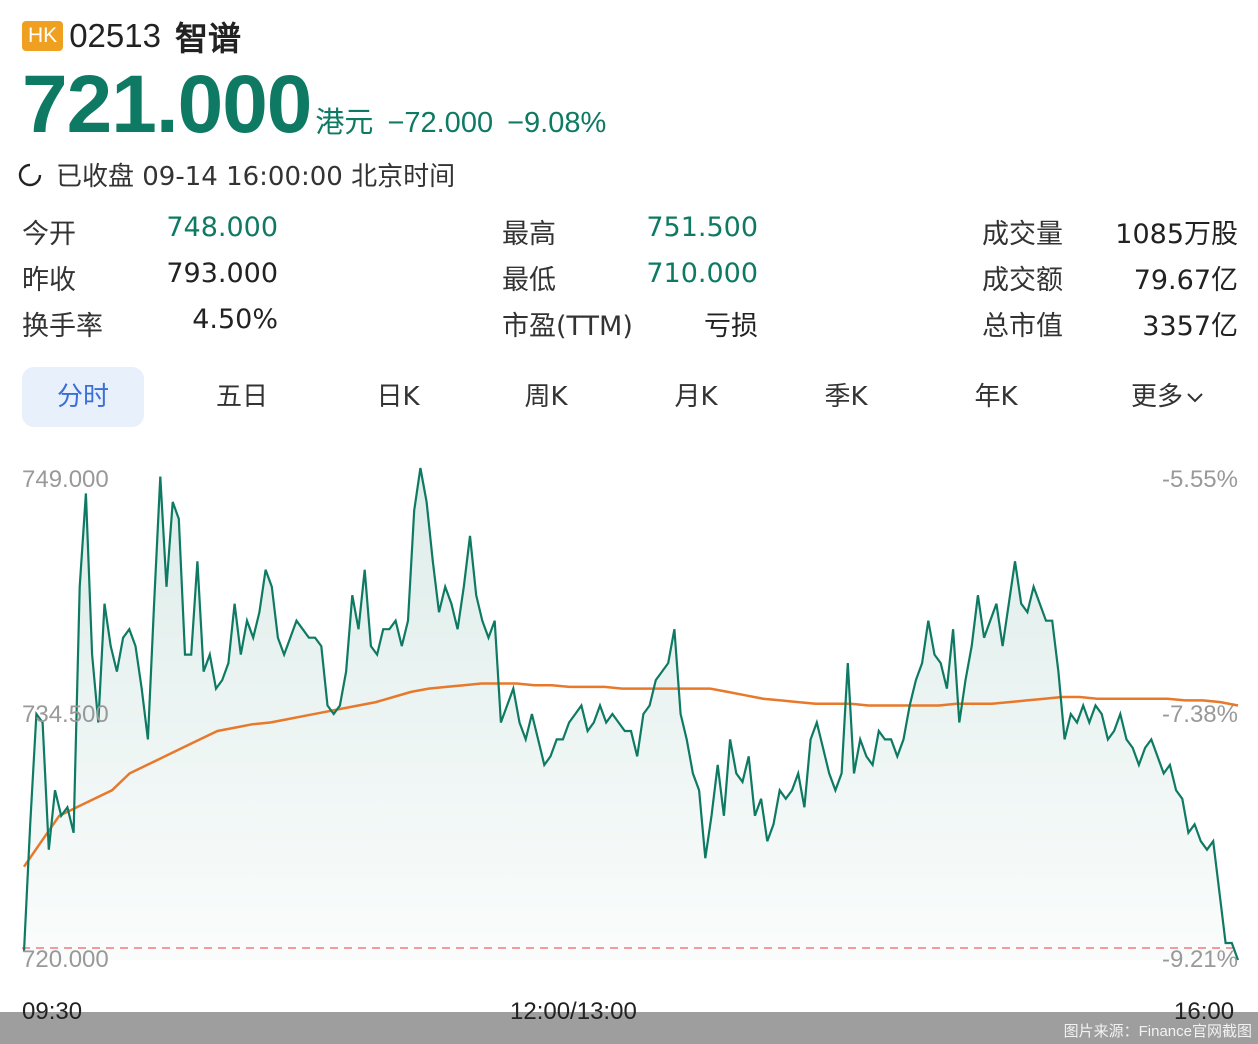  What do you see at coordinates (235, 319) in the screenshot?
I see `stat-value: 4.50%` at bounding box center [235, 319].